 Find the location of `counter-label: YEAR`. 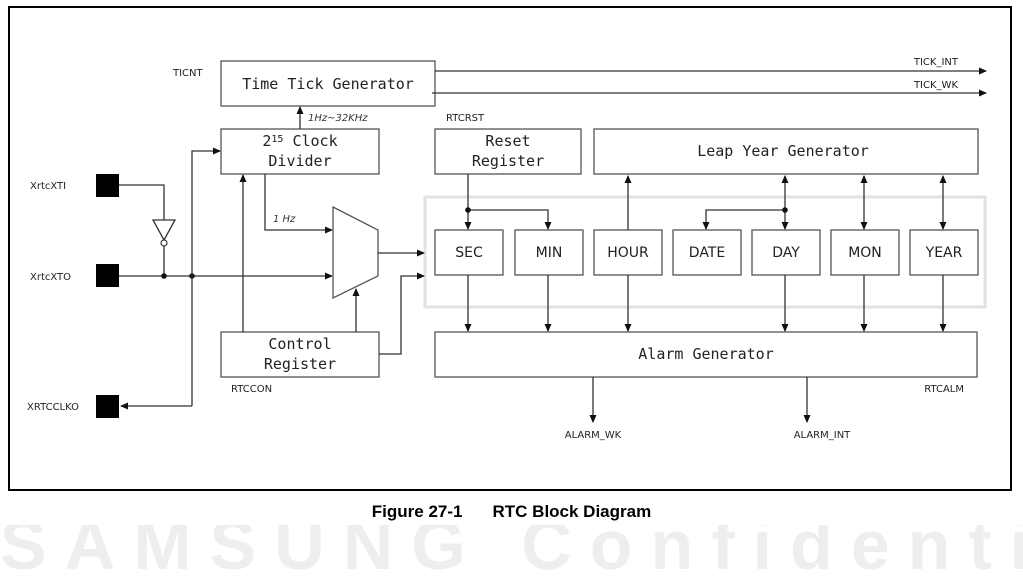

counter-label: YEAR is located at coordinates (944, 253).